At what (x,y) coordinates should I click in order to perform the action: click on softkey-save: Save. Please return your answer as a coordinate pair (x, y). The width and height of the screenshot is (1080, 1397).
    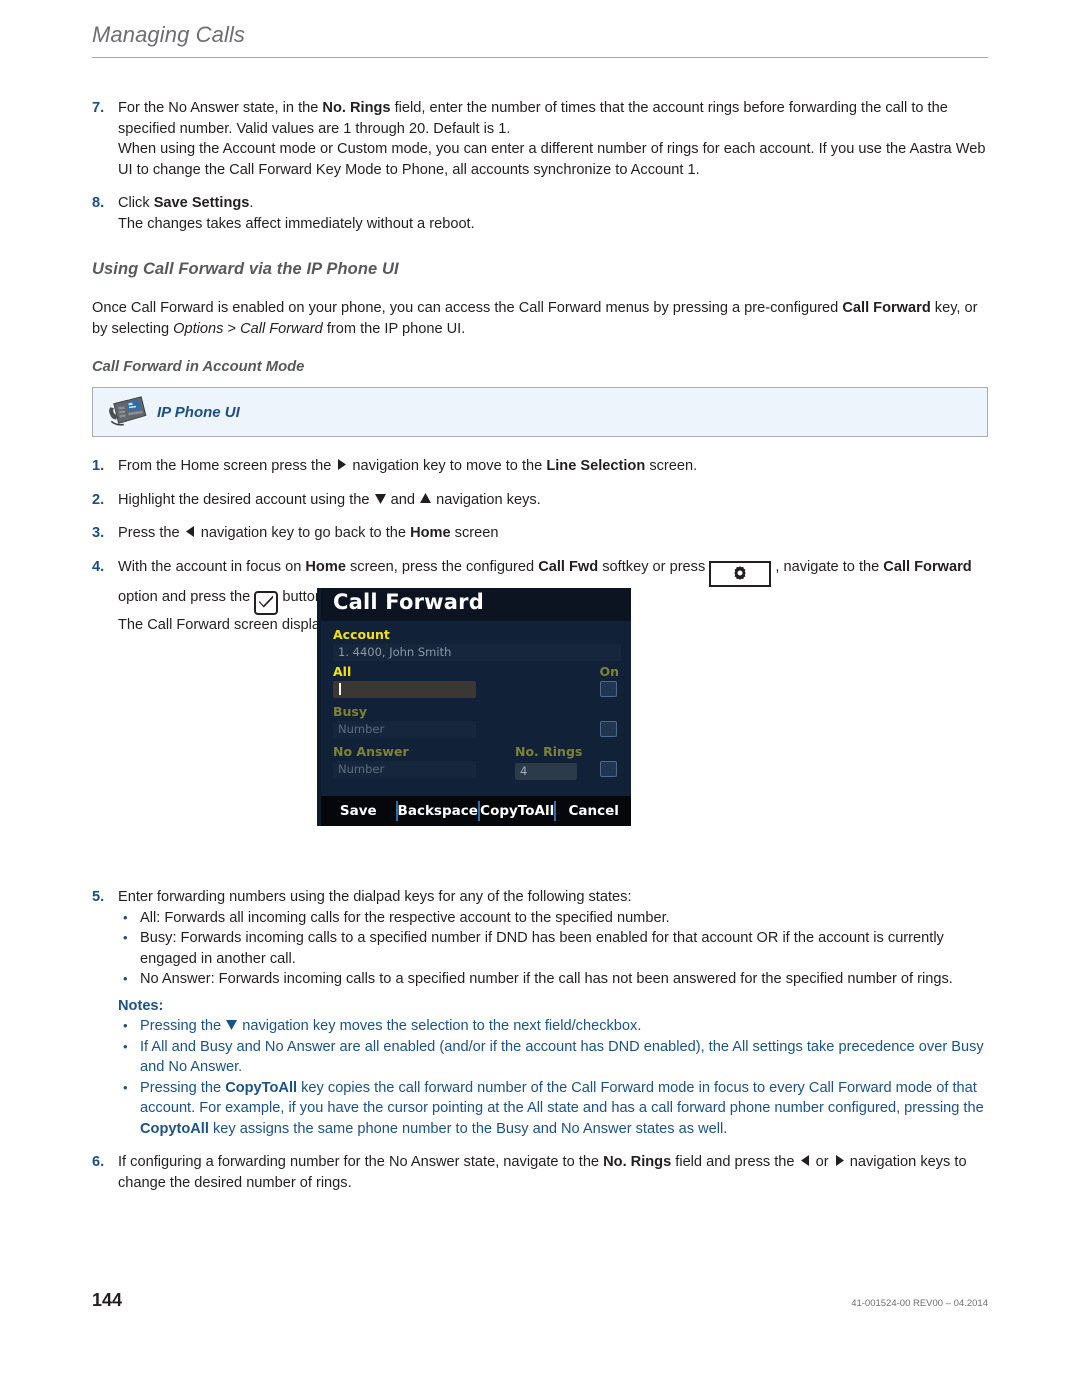
    Looking at the image, I should click on (359, 811).